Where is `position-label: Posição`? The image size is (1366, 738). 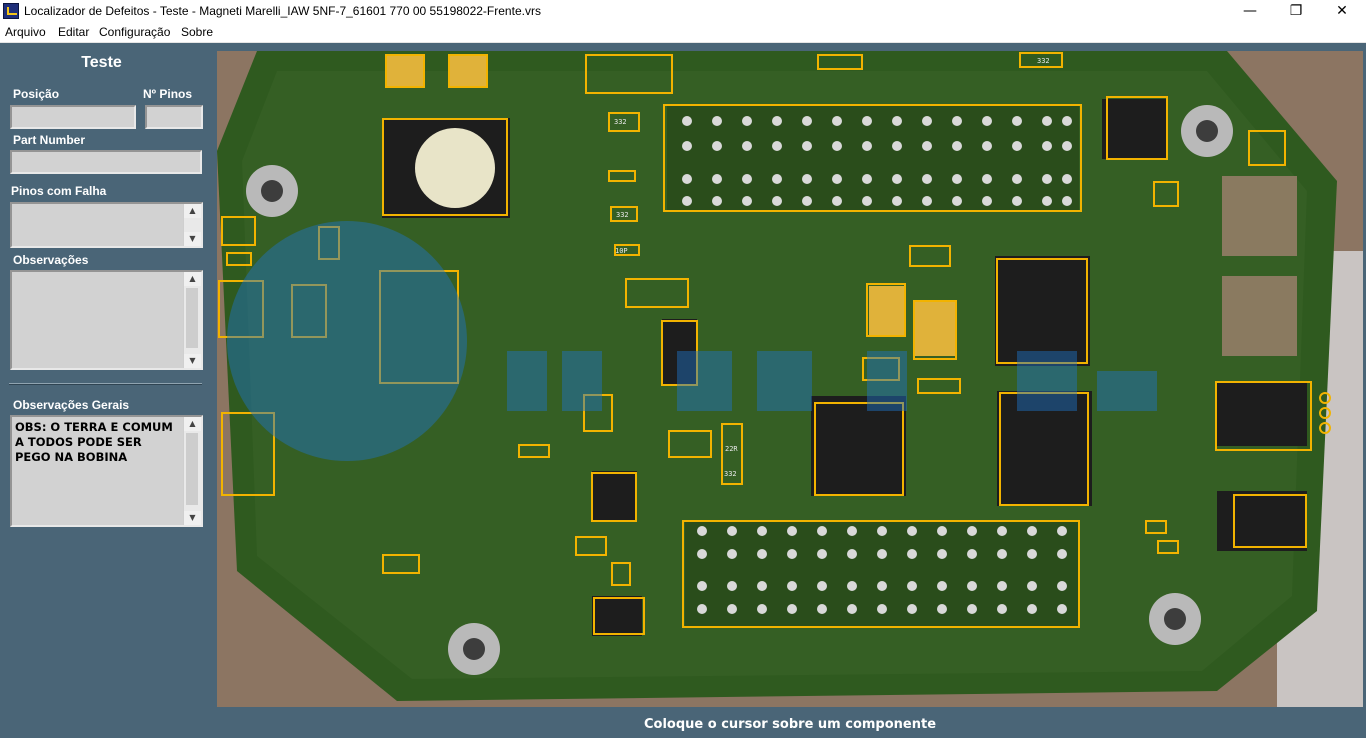 position-label: Posição is located at coordinates (36, 94).